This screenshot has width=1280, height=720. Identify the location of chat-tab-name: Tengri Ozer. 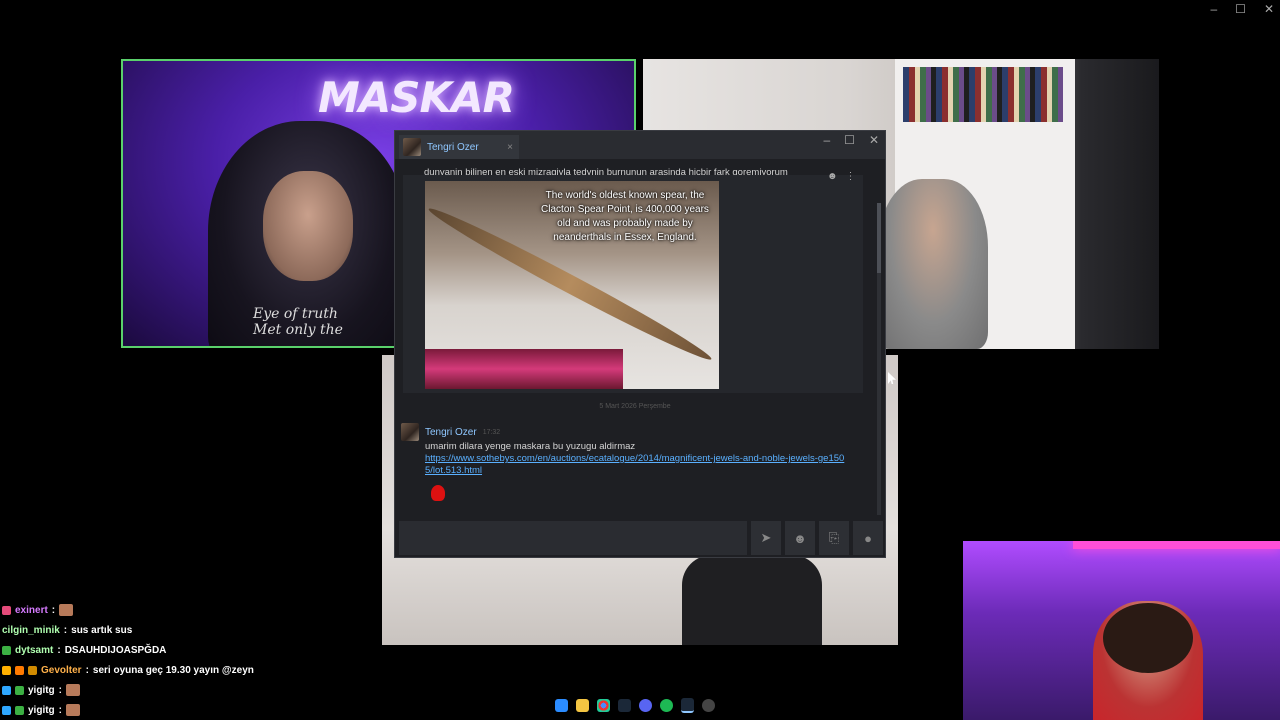
(453, 147).